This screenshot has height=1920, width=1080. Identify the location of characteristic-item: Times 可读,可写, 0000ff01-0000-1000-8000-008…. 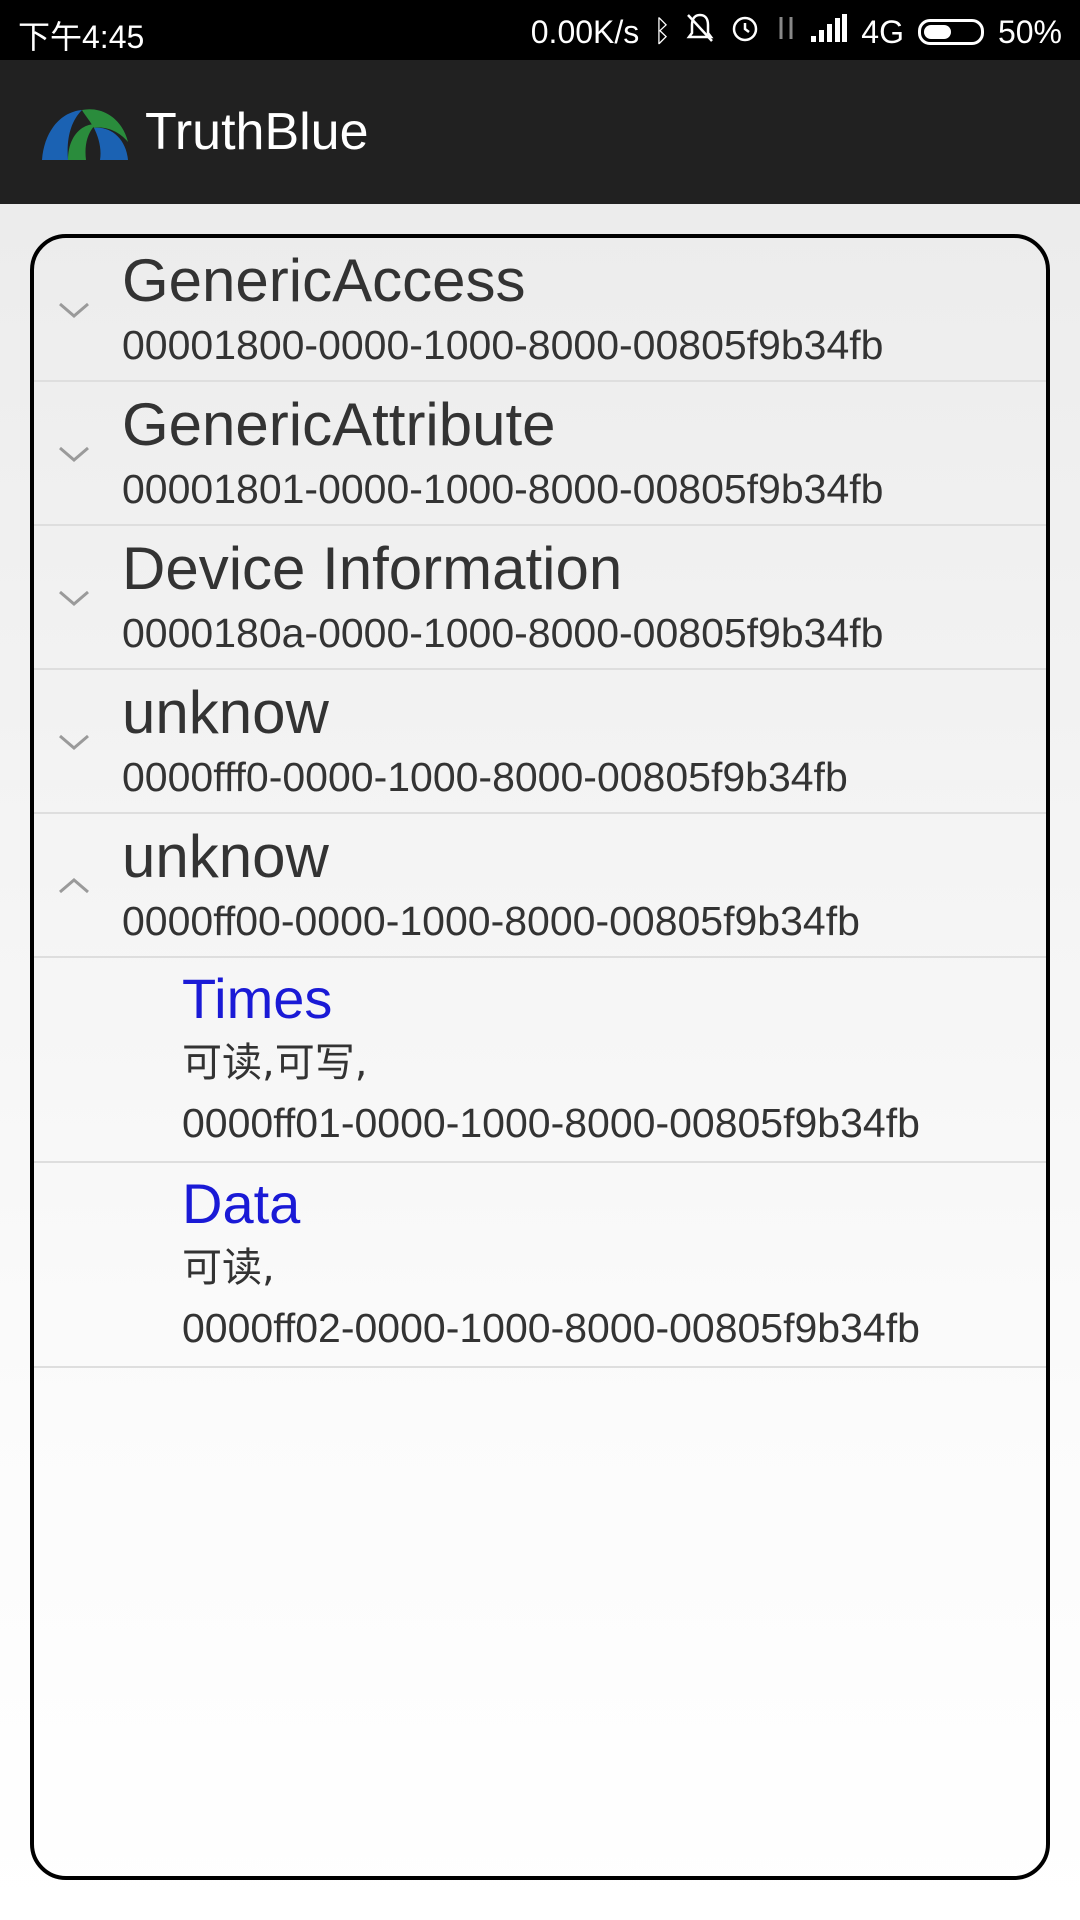
(540, 1060).